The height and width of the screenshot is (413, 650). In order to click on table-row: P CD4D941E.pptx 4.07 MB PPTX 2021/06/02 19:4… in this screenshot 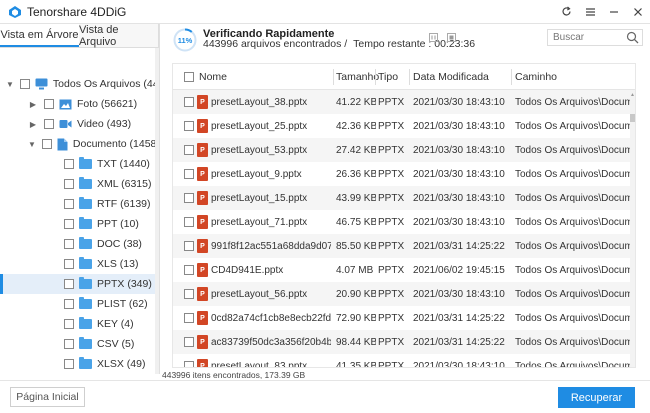, I will do `click(402, 270)`.